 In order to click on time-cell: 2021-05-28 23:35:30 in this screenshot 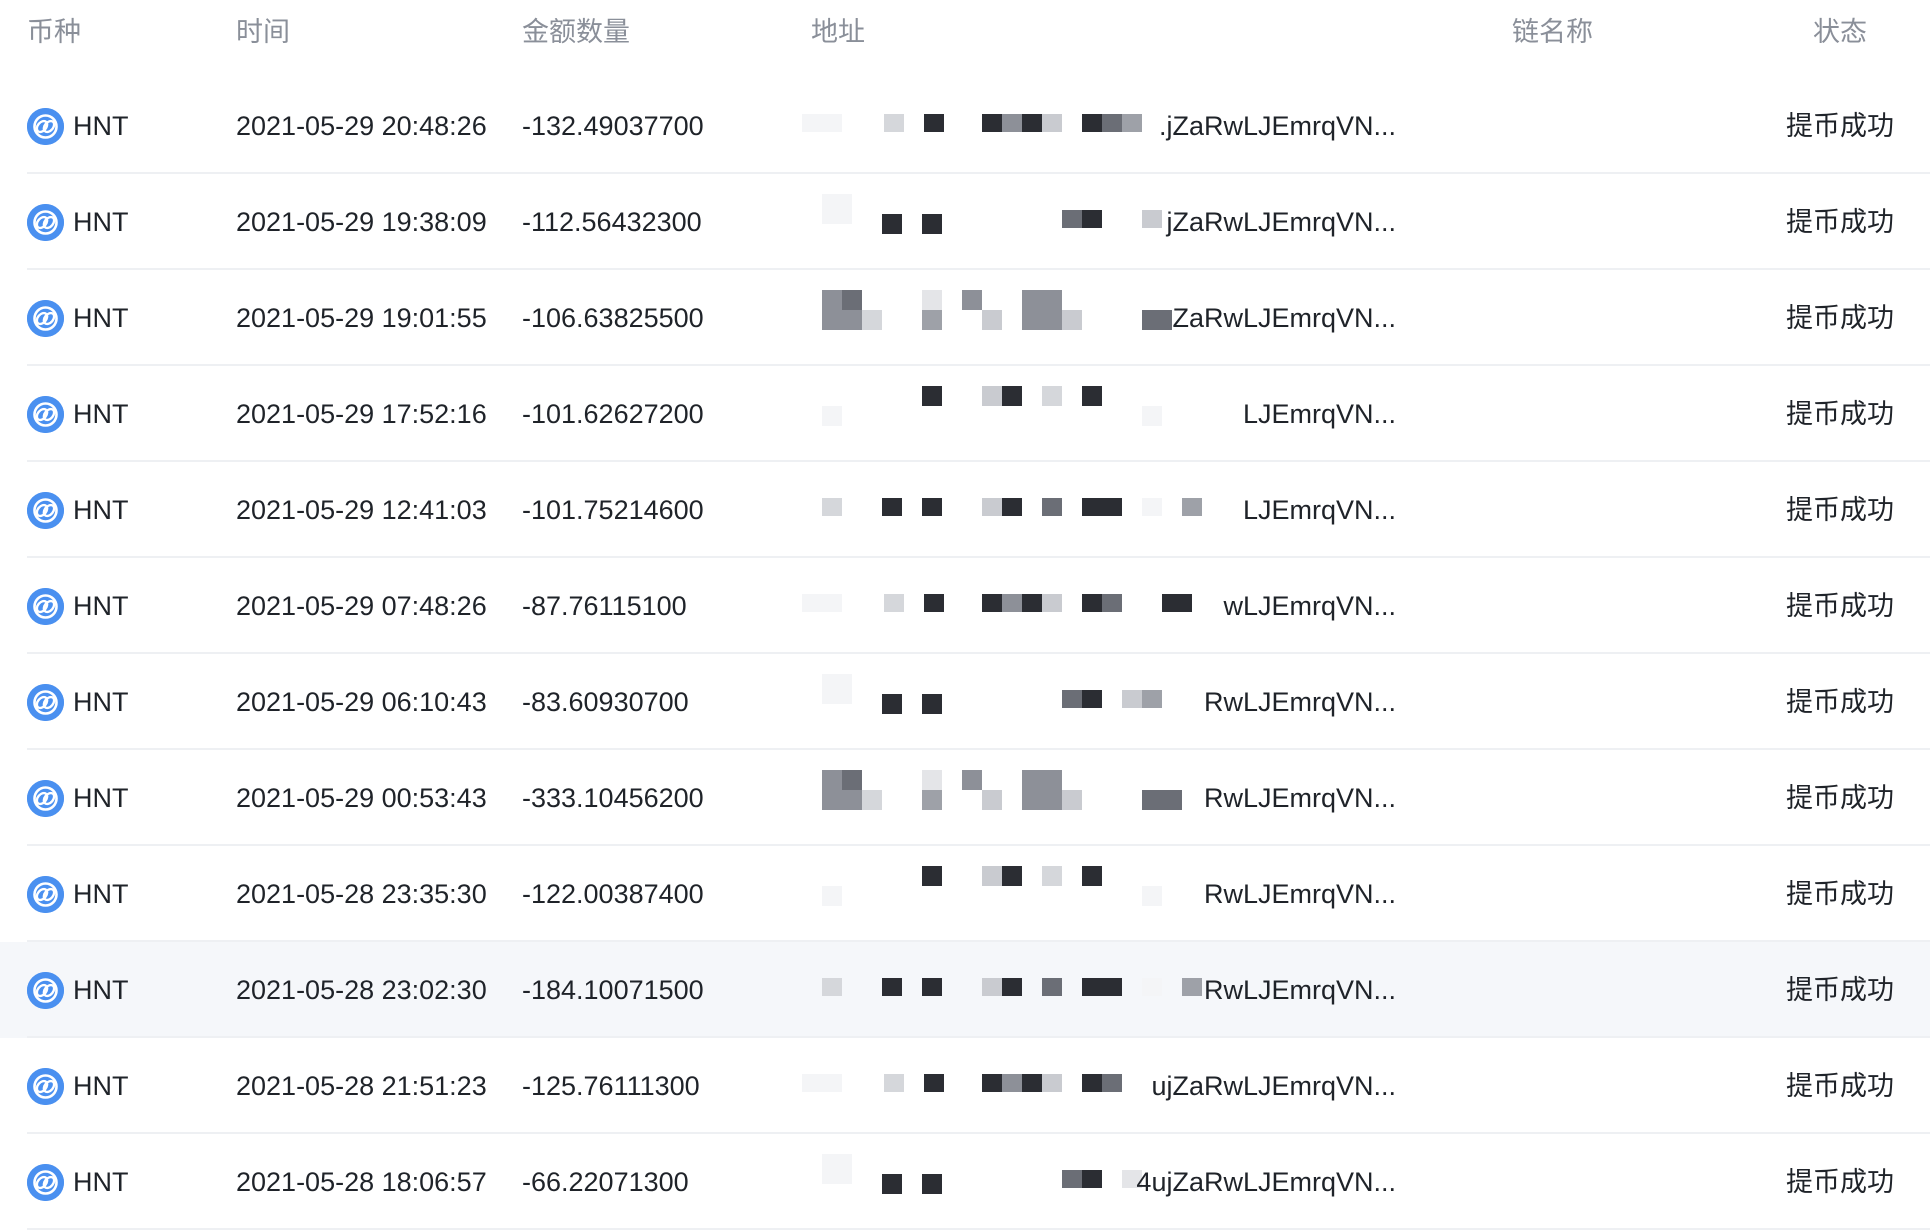, I will do `click(361, 894)`.